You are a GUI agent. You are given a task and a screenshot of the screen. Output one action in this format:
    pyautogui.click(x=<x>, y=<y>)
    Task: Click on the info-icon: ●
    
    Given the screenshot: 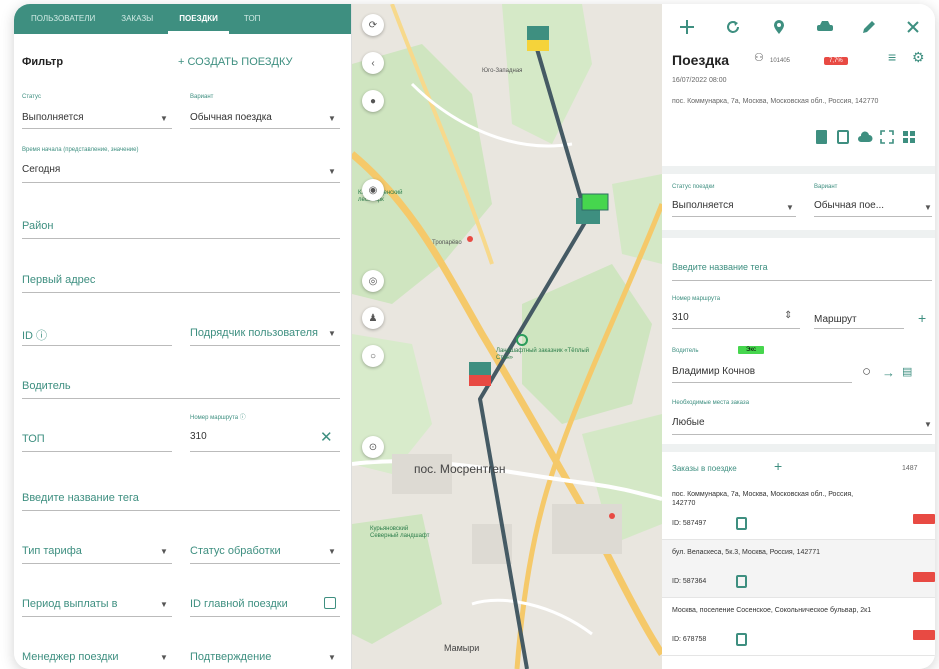 What is the action you would take?
    pyautogui.click(x=373, y=101)
    